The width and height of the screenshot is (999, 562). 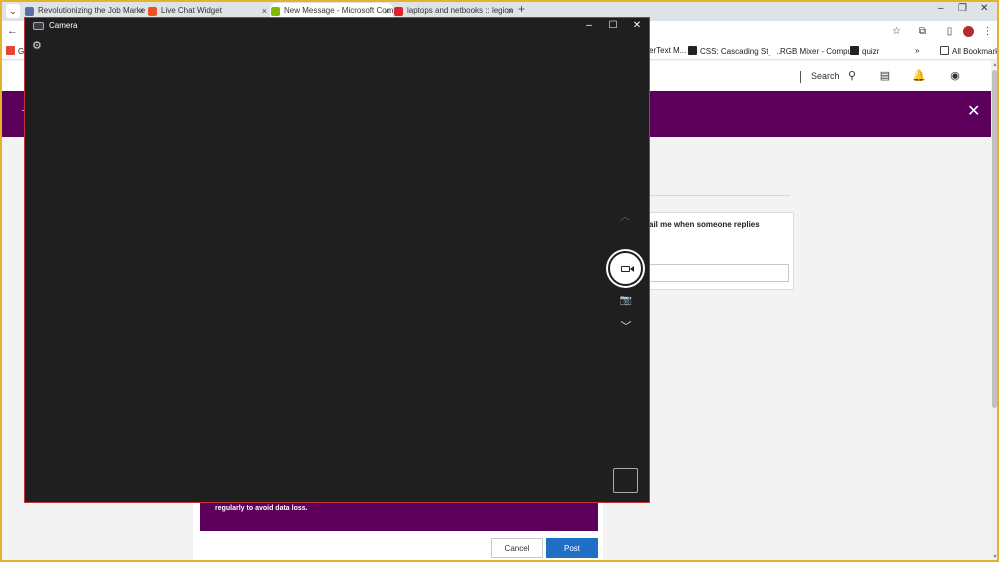 What do you see at coordinates (191, 10) in the screenshot?
I see `tab-label: Live Chat Widget` at bounding box center [191, 10].